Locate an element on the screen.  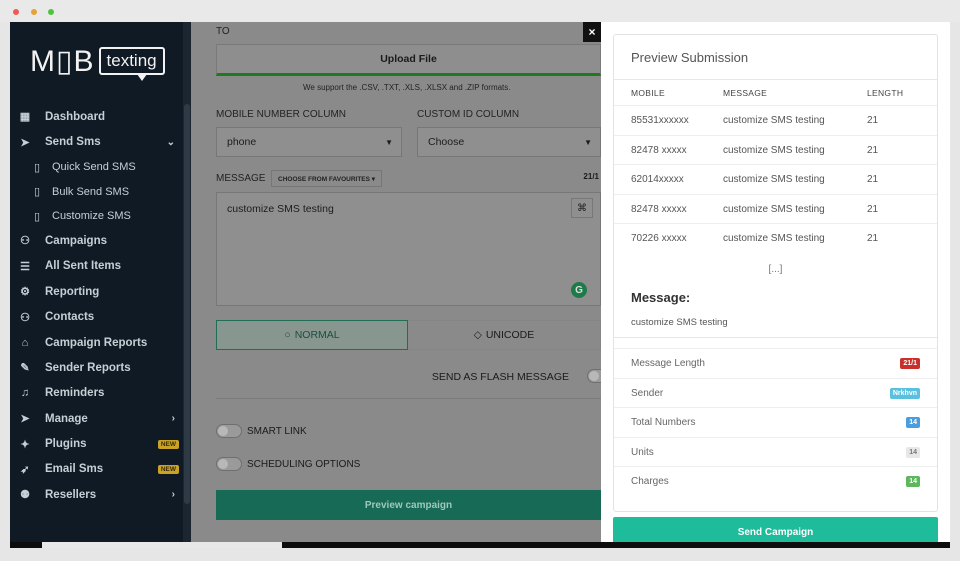
sidebar-item-label: All Sent Items is located at coordinates (83, 266).